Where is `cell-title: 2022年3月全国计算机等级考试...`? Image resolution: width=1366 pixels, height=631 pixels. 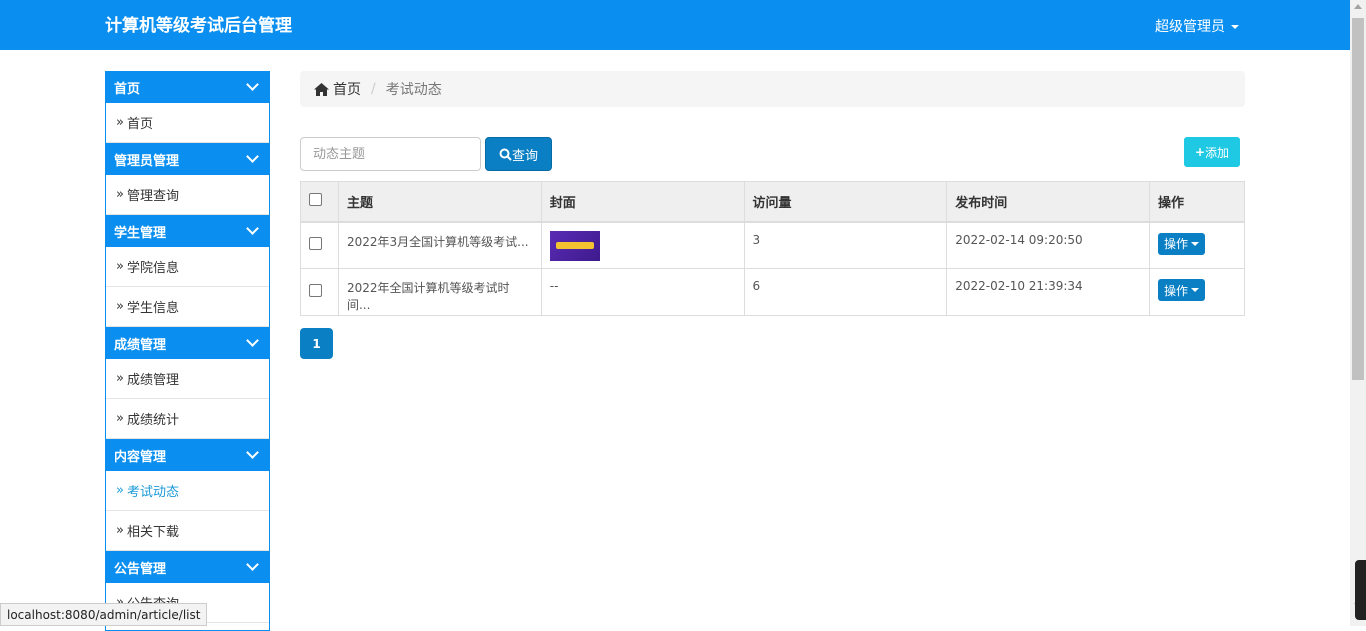 cell-title: 2022年3月全国计算机等级考试... is located at coordinates (439, 245).